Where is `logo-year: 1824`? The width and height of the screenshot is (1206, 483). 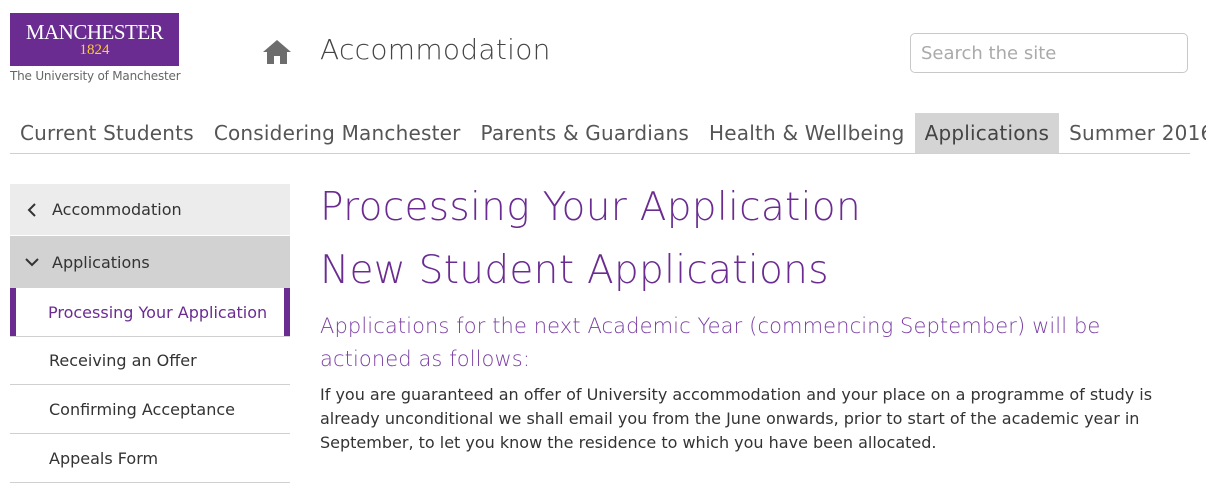
logo-year: 1824 is located at coordinates (94, 50).